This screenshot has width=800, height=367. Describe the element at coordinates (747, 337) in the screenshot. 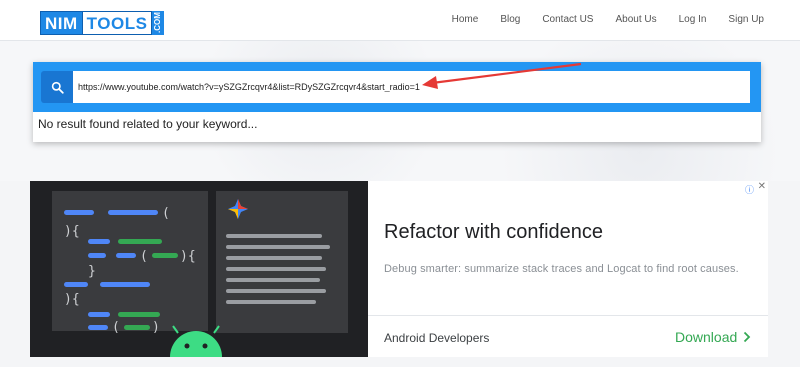

I see `chevron-right-icon` at that location.